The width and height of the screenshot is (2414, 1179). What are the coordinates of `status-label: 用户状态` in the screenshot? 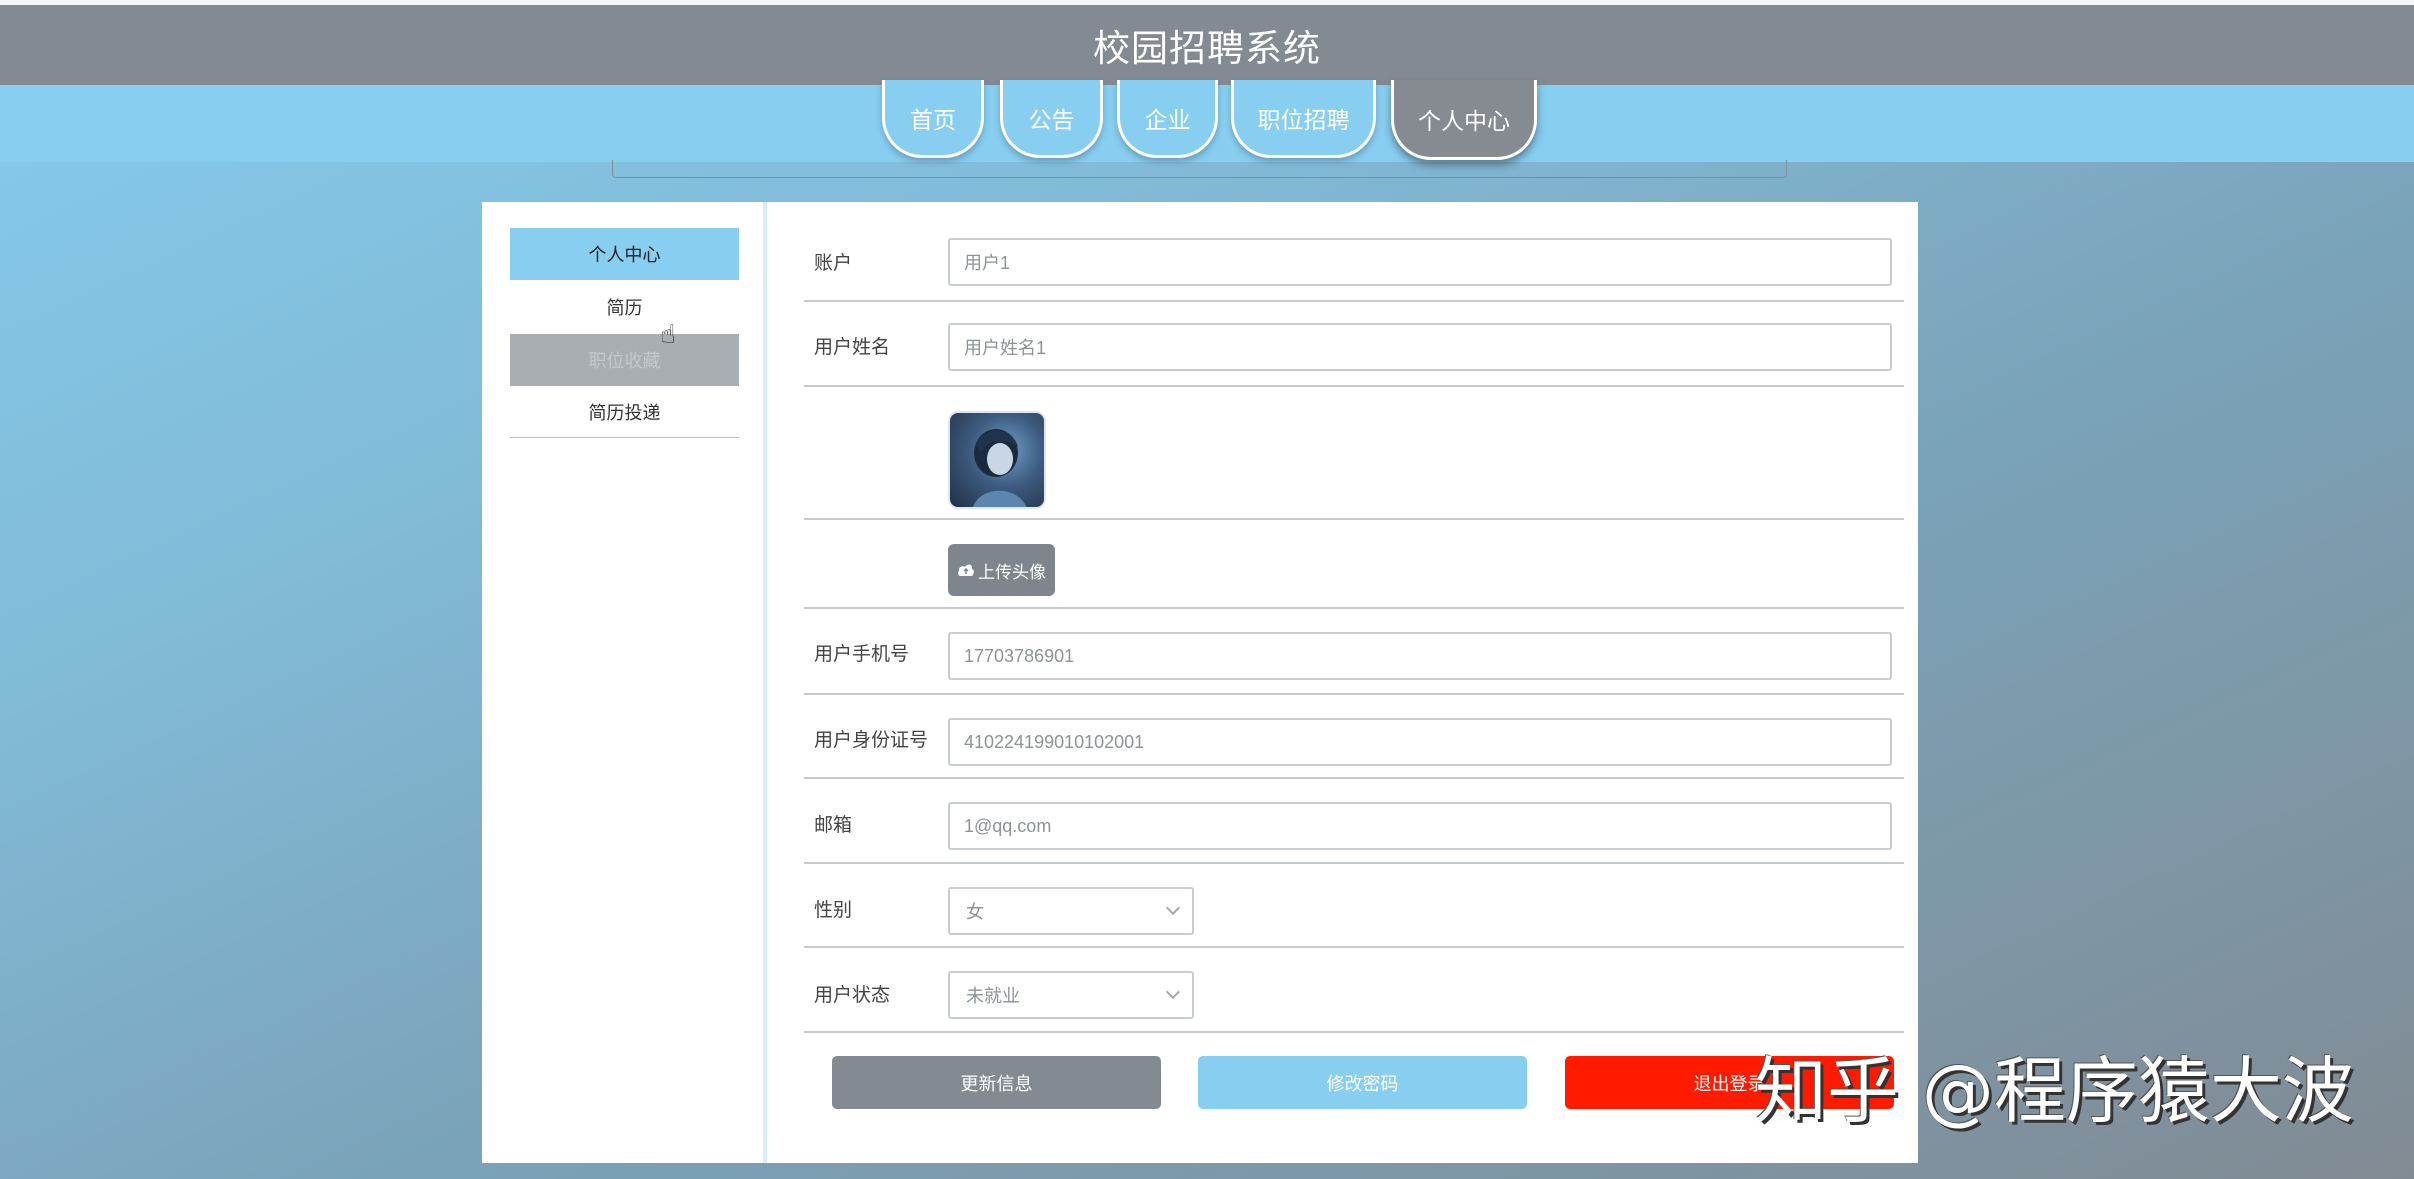 It's located at (852, 995).